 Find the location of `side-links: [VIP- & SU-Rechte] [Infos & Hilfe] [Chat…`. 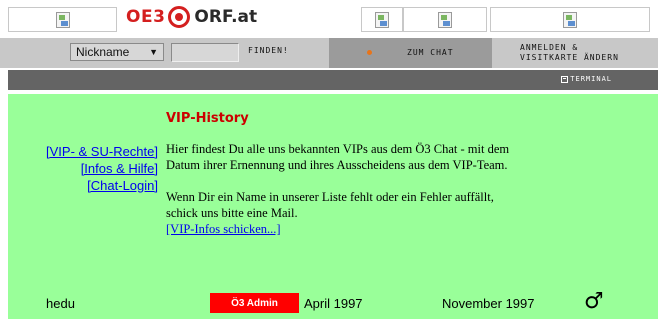

side-links: [VIP- & SU-Rechte] [Infos & Hilfe] [Chat… is located at coordinates (93, 168).